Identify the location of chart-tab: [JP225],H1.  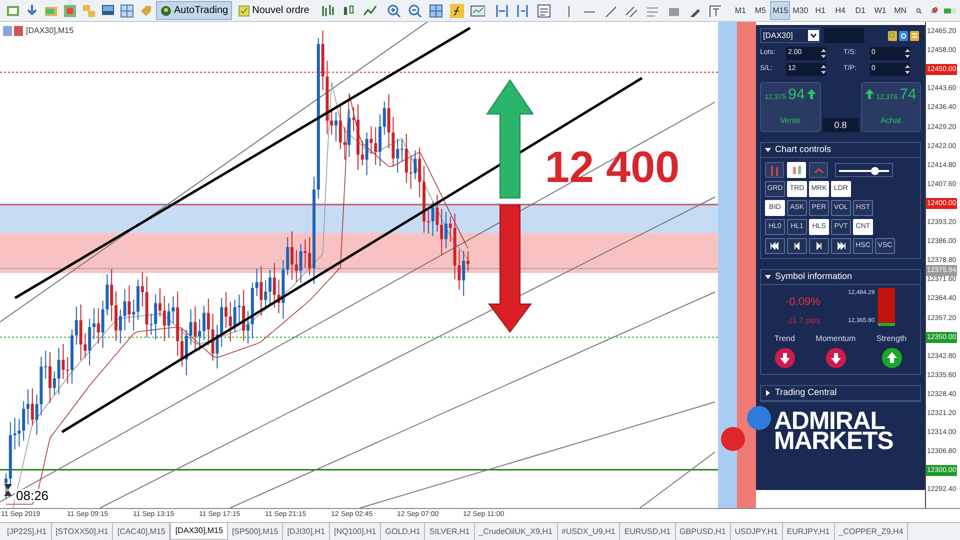
(27, 531).